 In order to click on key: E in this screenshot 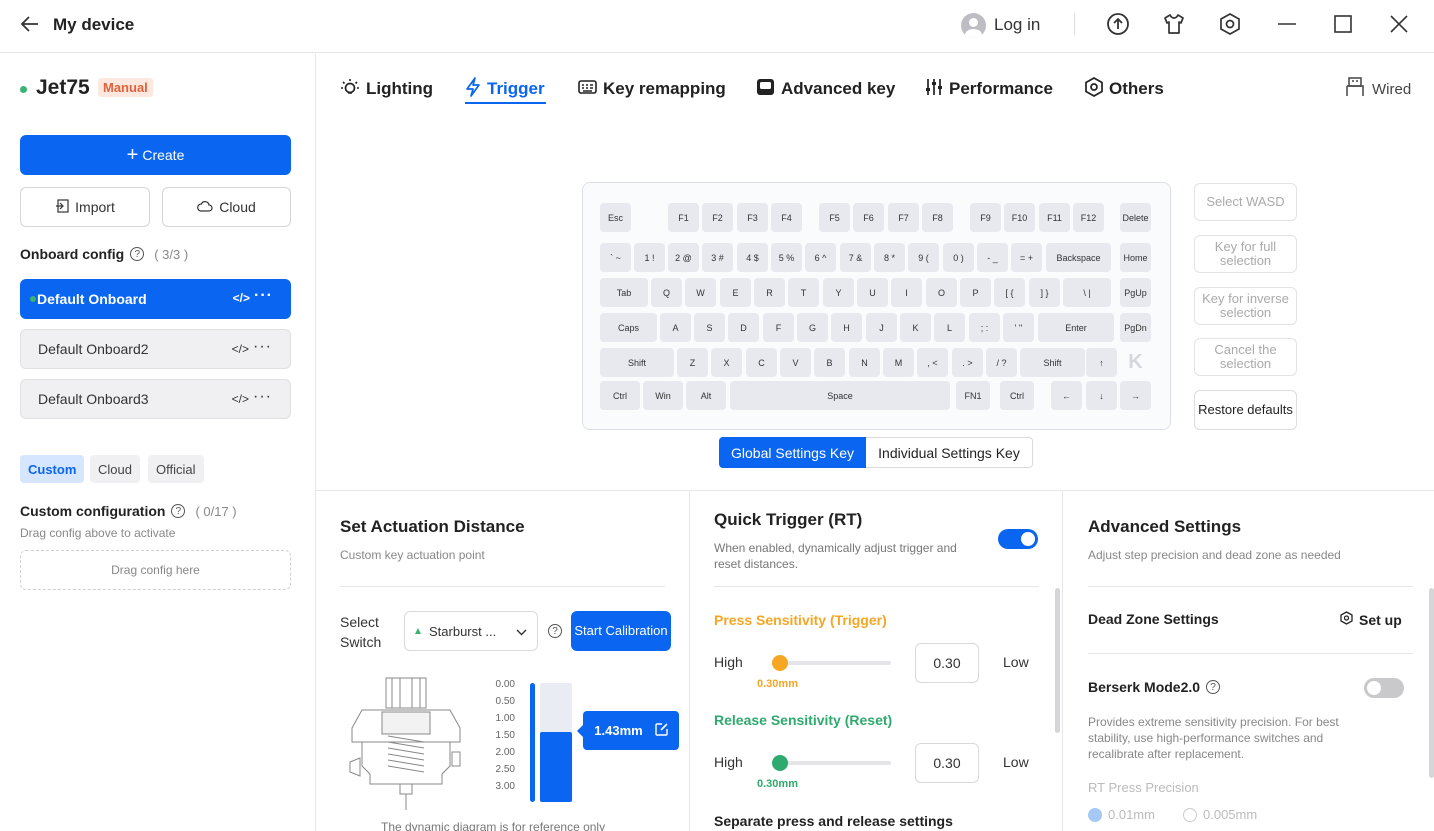, I will do `click(735, 292)`.